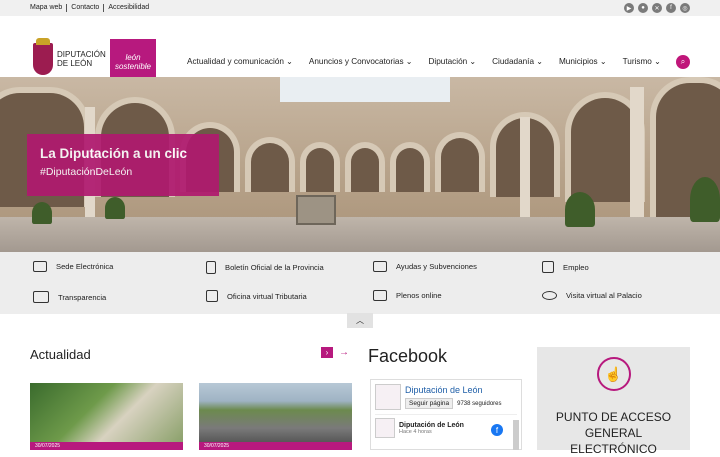 Image resolution: width=720 pixels, height=457 pixels. I want to click on quick-link-transparencia: Transparencia, so click(69, 297).